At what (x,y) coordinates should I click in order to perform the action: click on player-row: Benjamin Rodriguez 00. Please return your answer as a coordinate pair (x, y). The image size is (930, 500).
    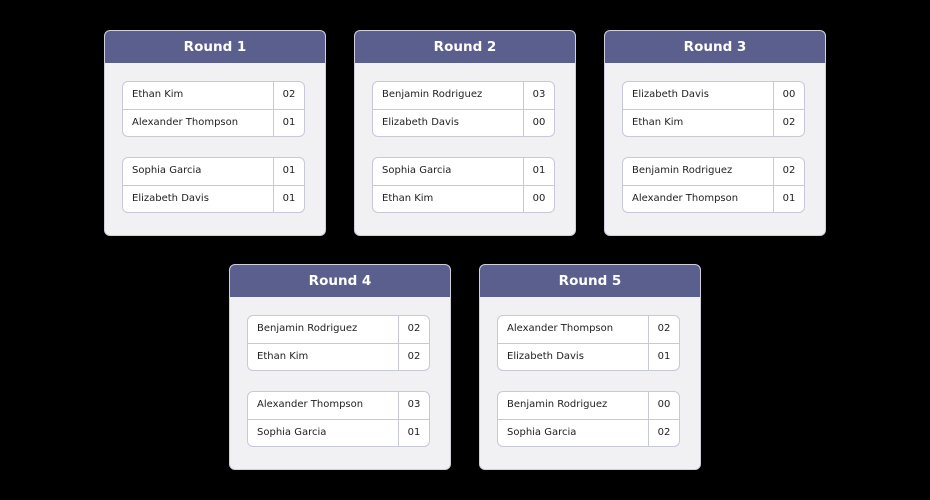
    Looking at the image, I should click on (588, 405).